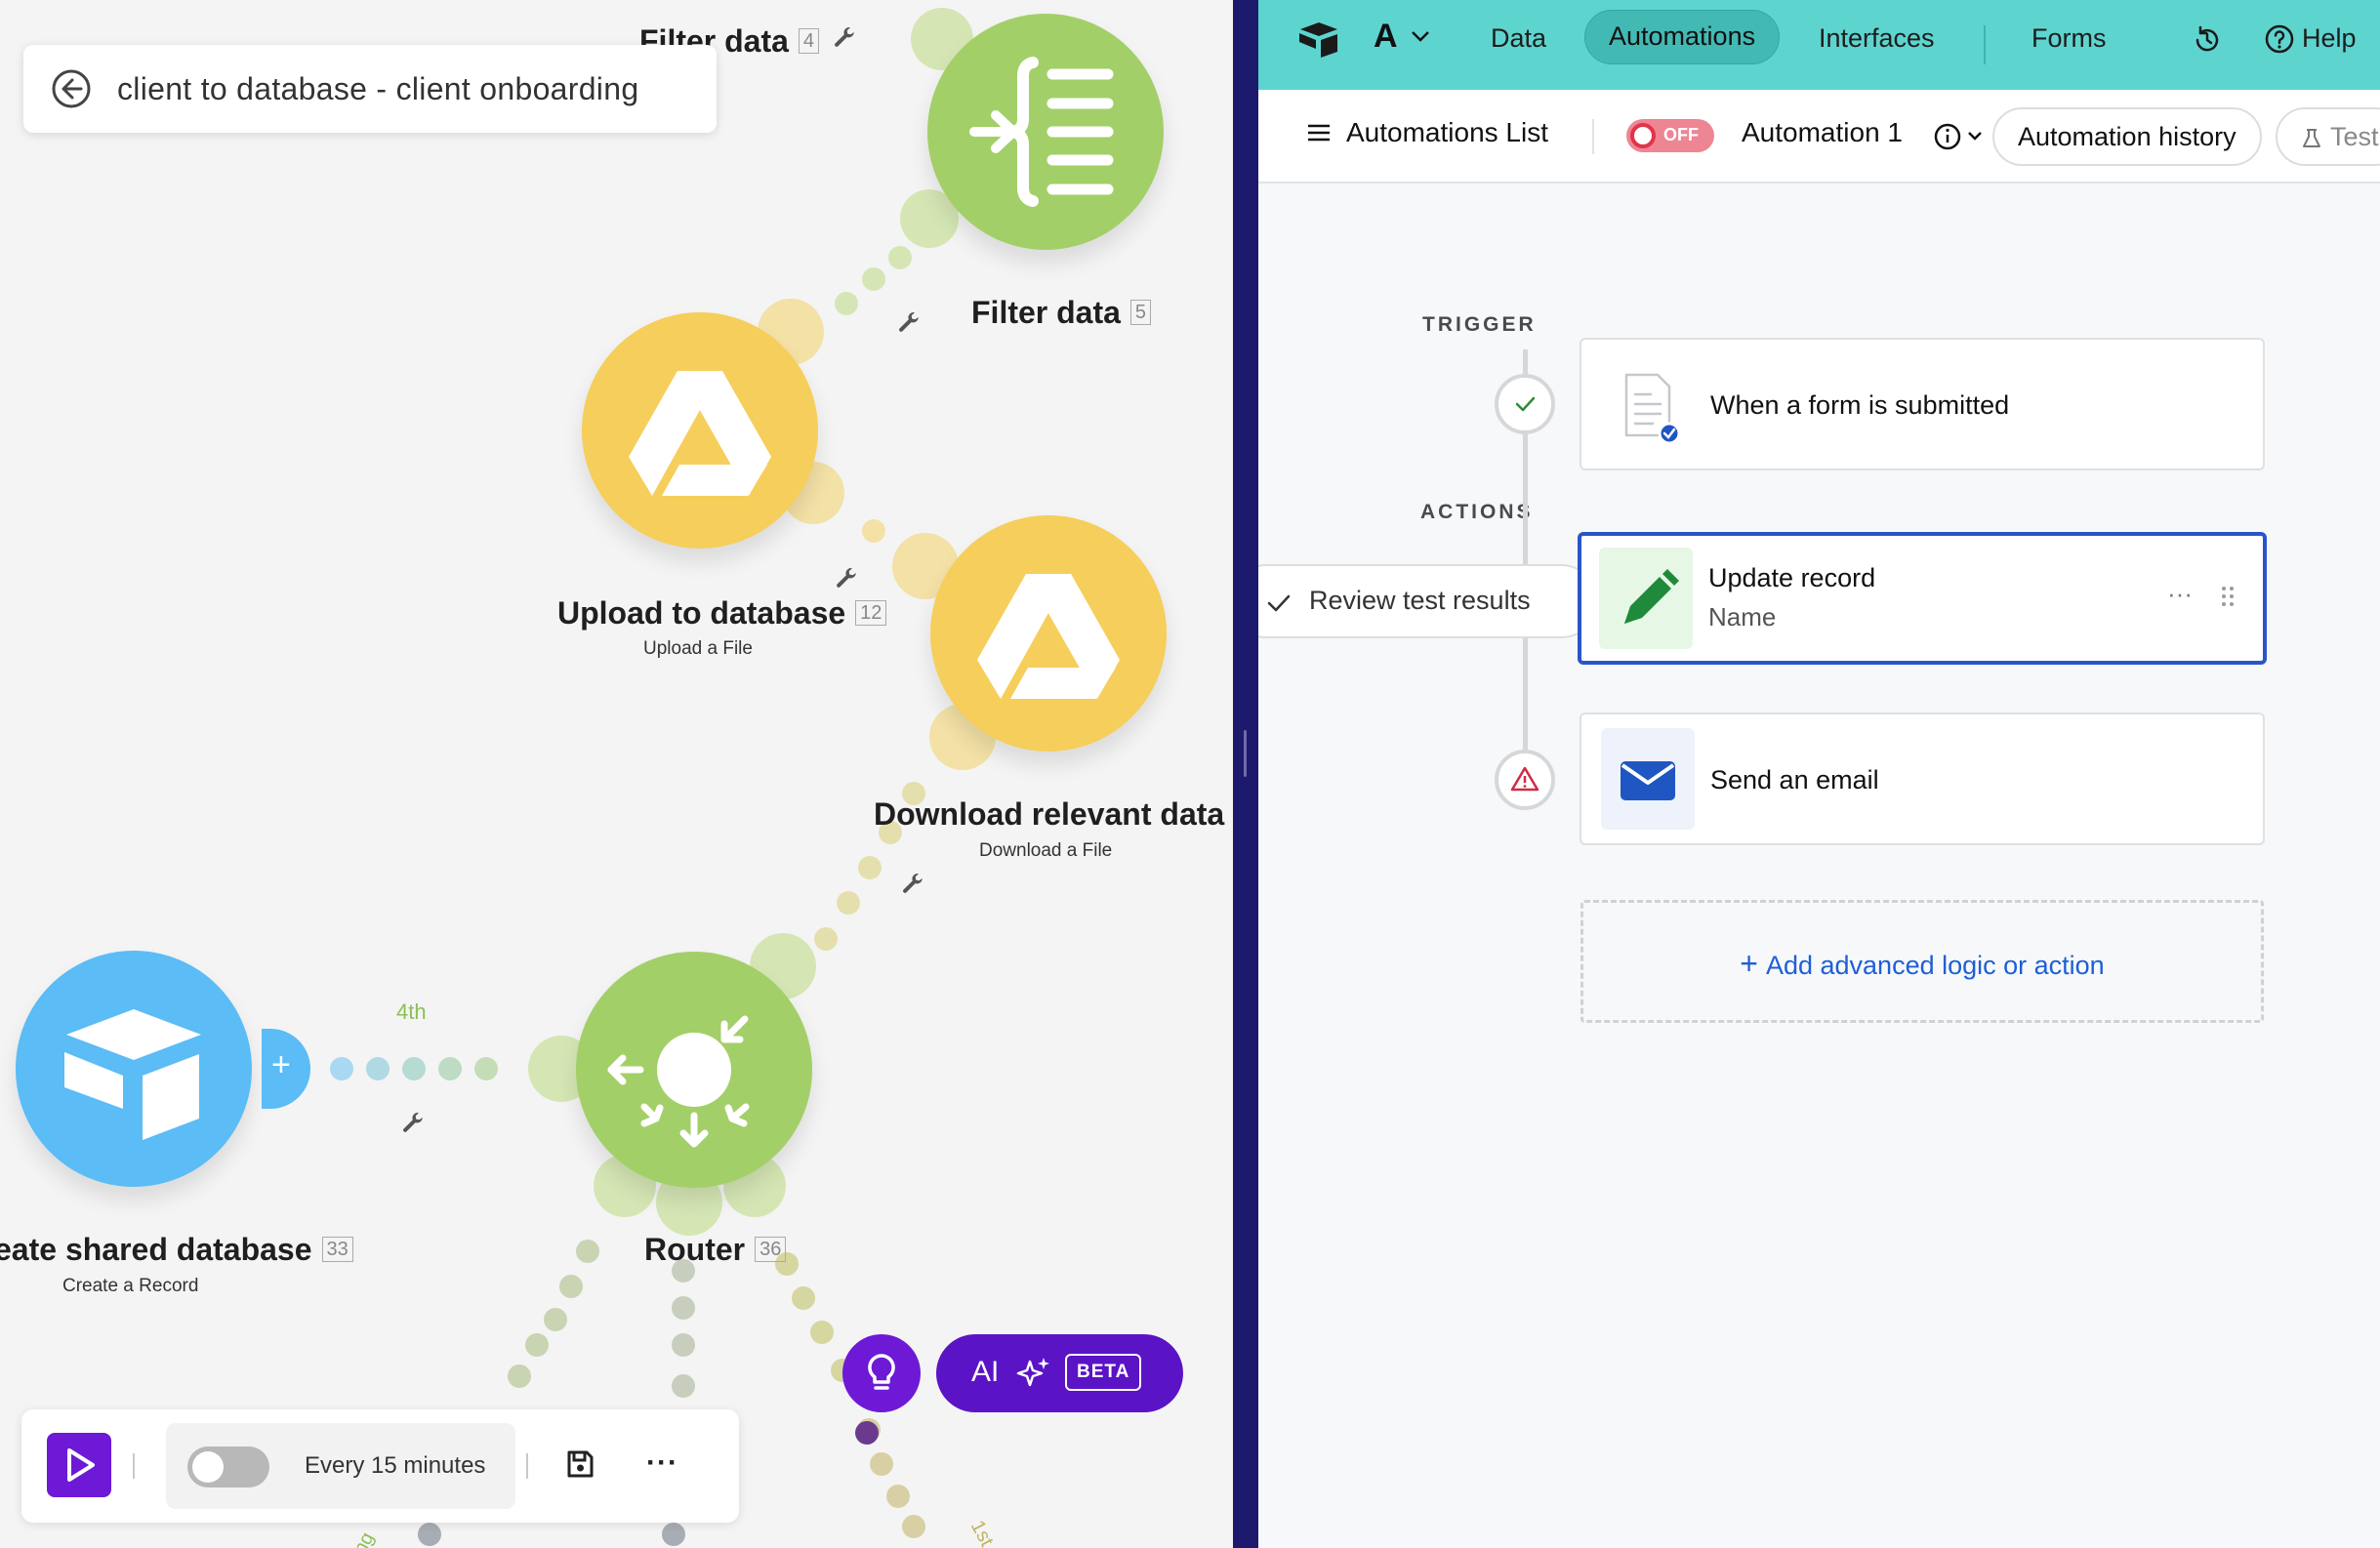 The height and width of the screenshot is (1548, 2380). I want to click on action-warning-status, so click(1525, 780).